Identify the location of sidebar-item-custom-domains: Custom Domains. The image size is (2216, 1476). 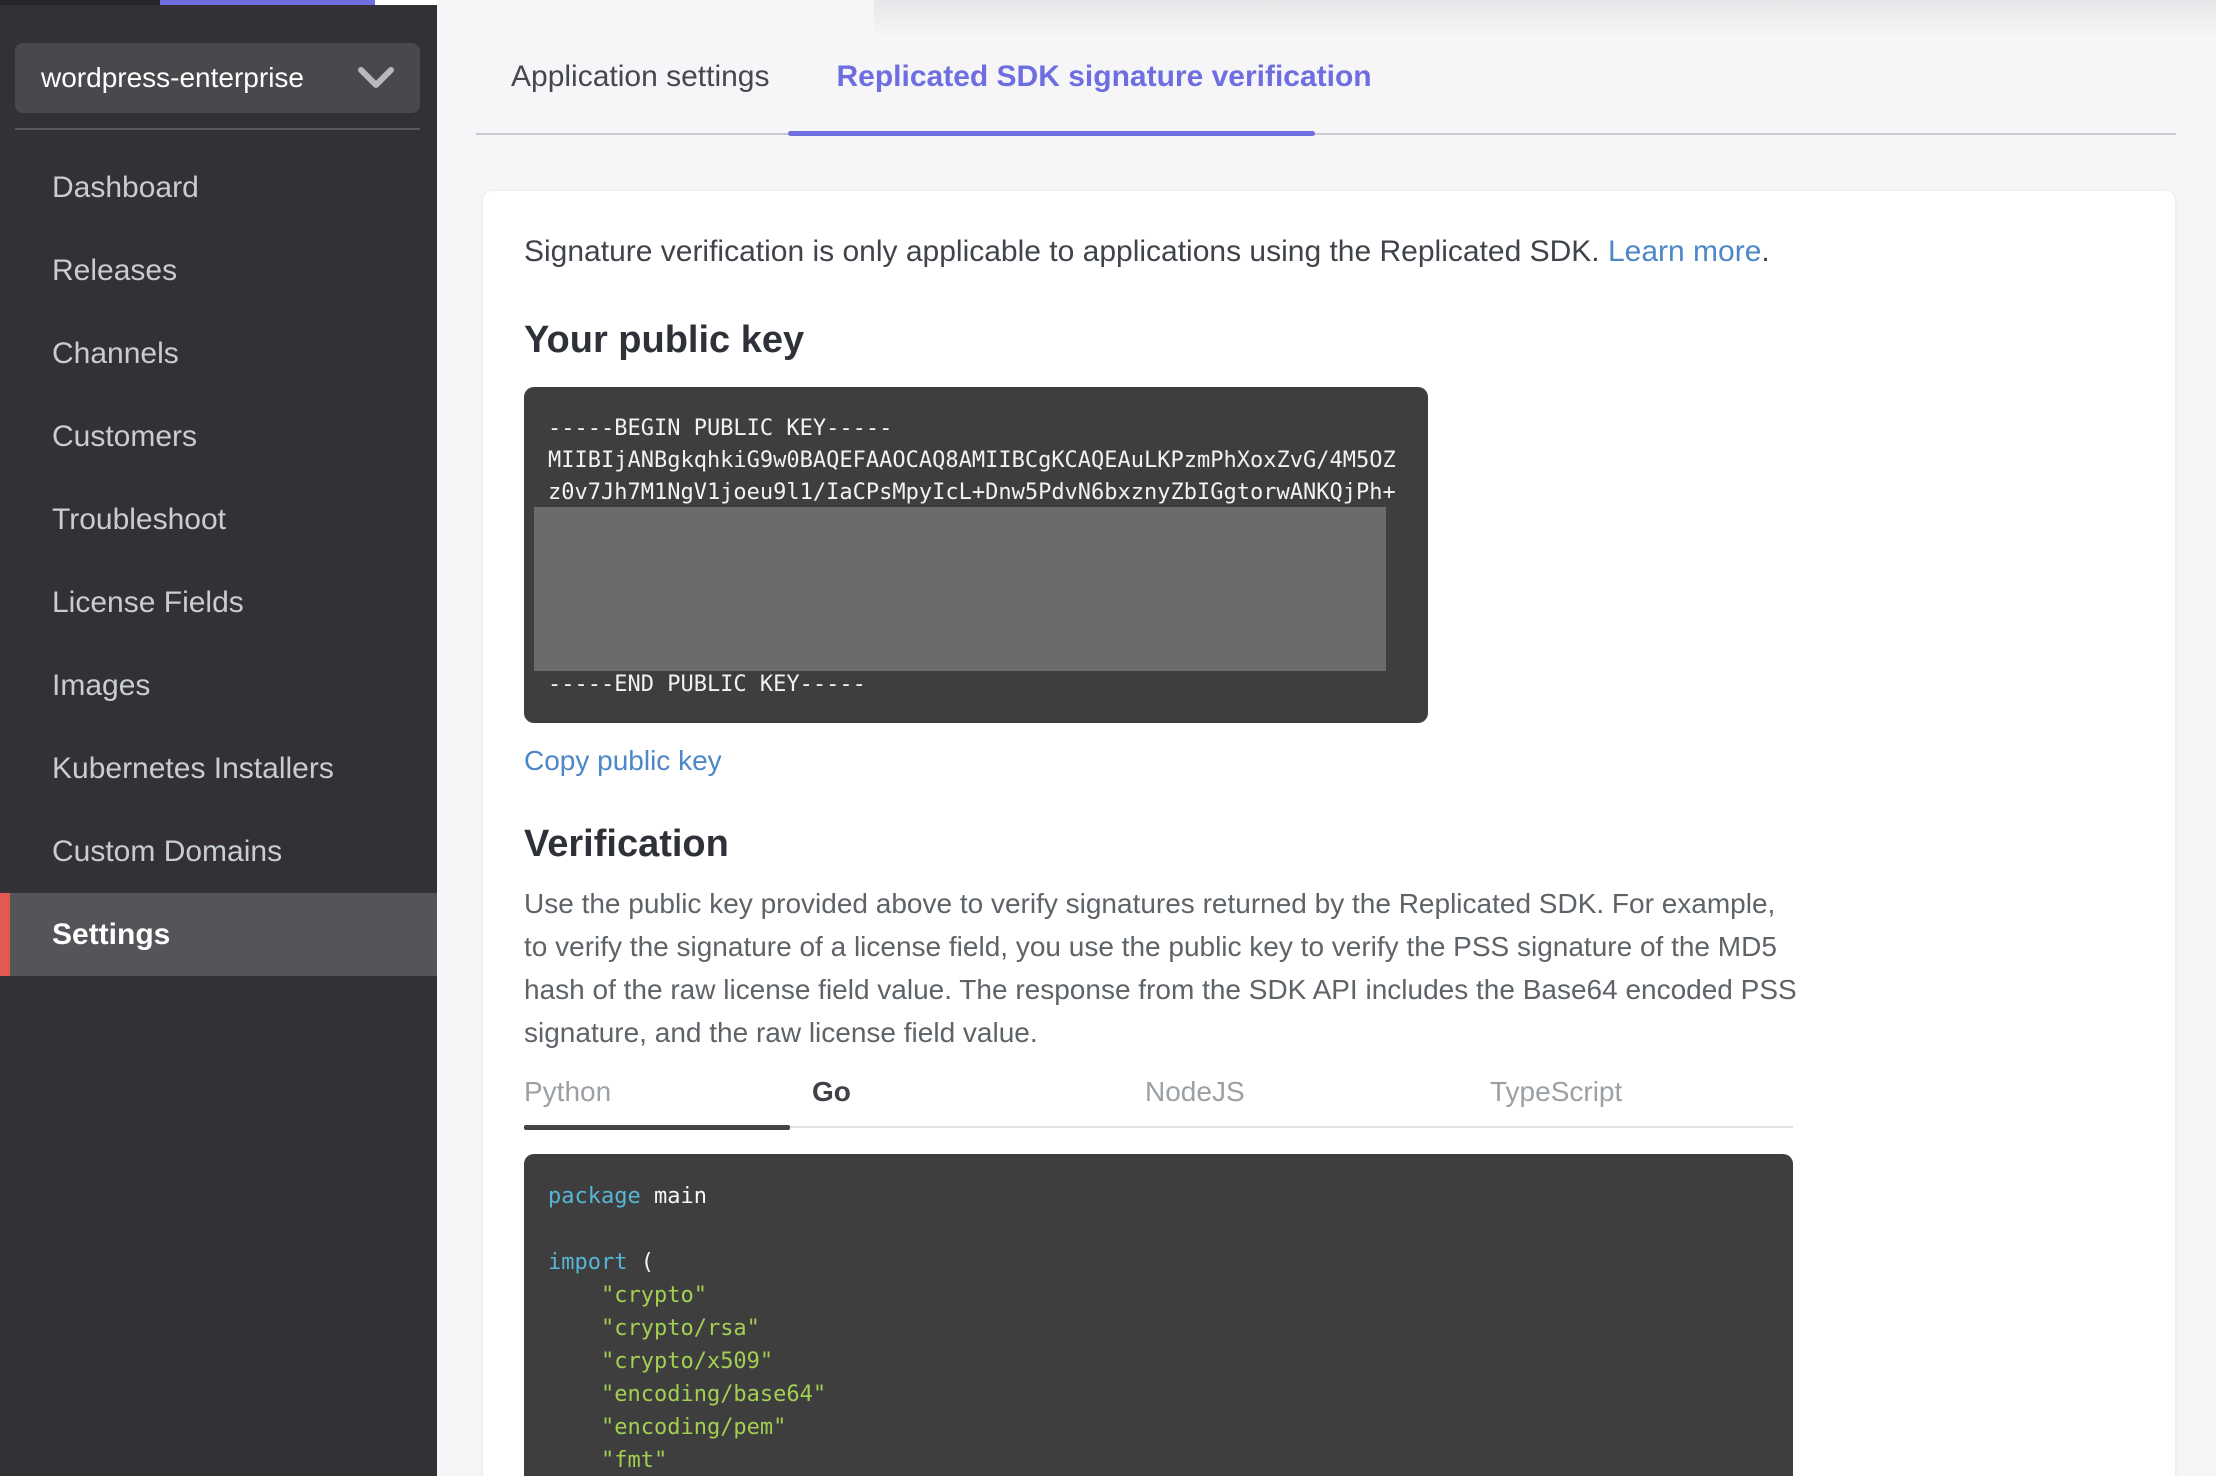
(218, 851).